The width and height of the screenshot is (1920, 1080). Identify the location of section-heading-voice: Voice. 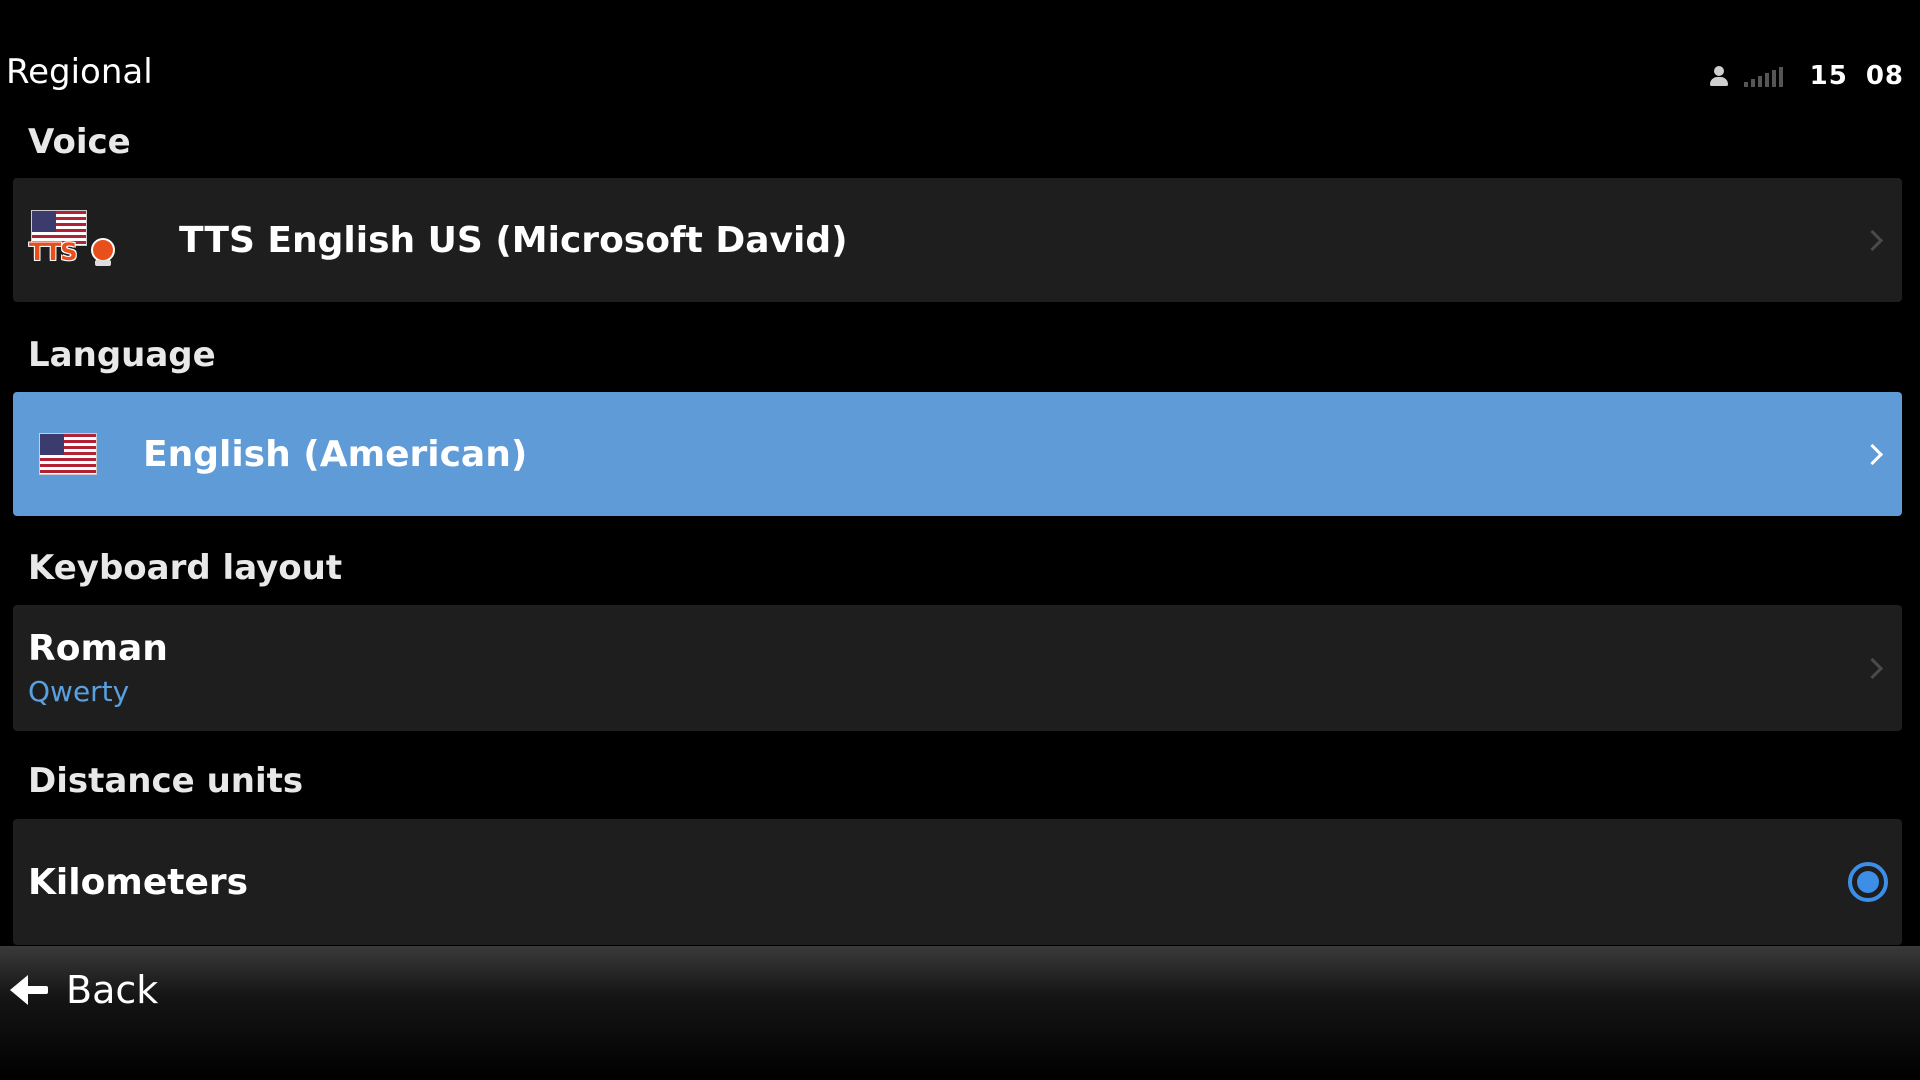
(79, 142).